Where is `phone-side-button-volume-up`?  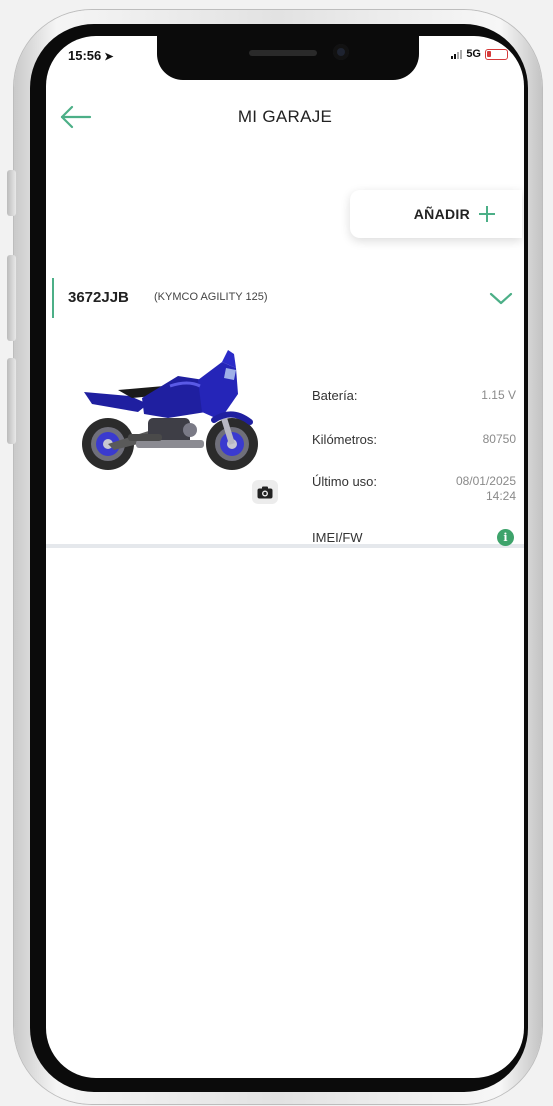 phone-side-button-volume-up is located at coordinates (11, 298).